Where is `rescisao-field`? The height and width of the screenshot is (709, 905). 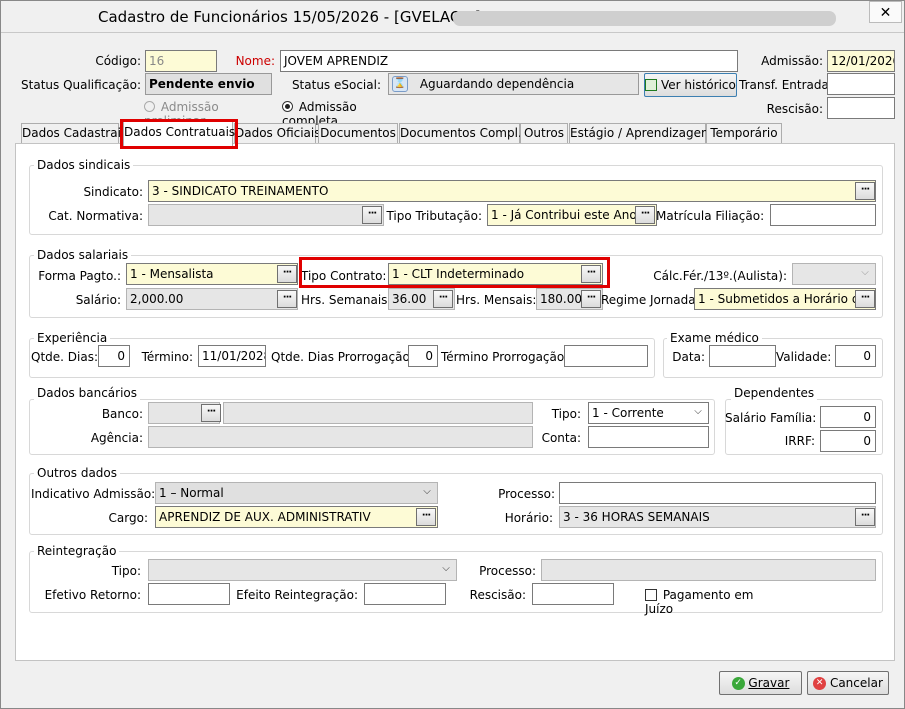 rescisao-field is located at coordinates (861, 108).